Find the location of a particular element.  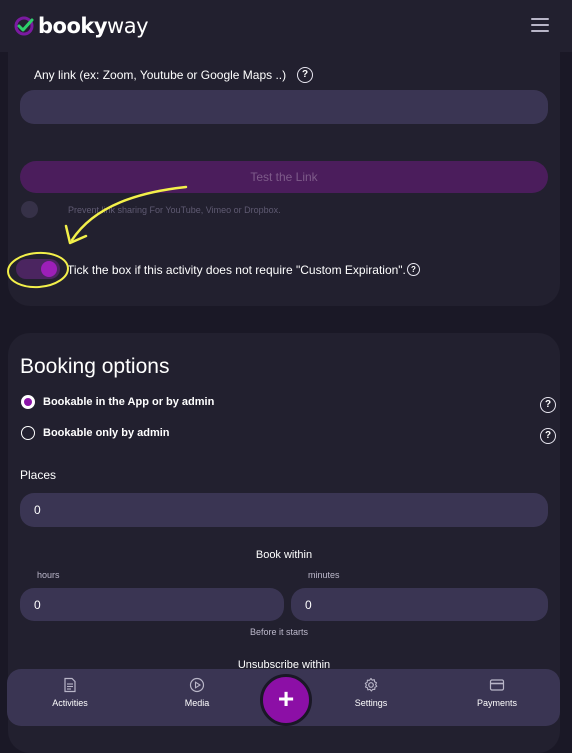

custom-expiration-help-icon: ? is located at coordinates (413, 269).